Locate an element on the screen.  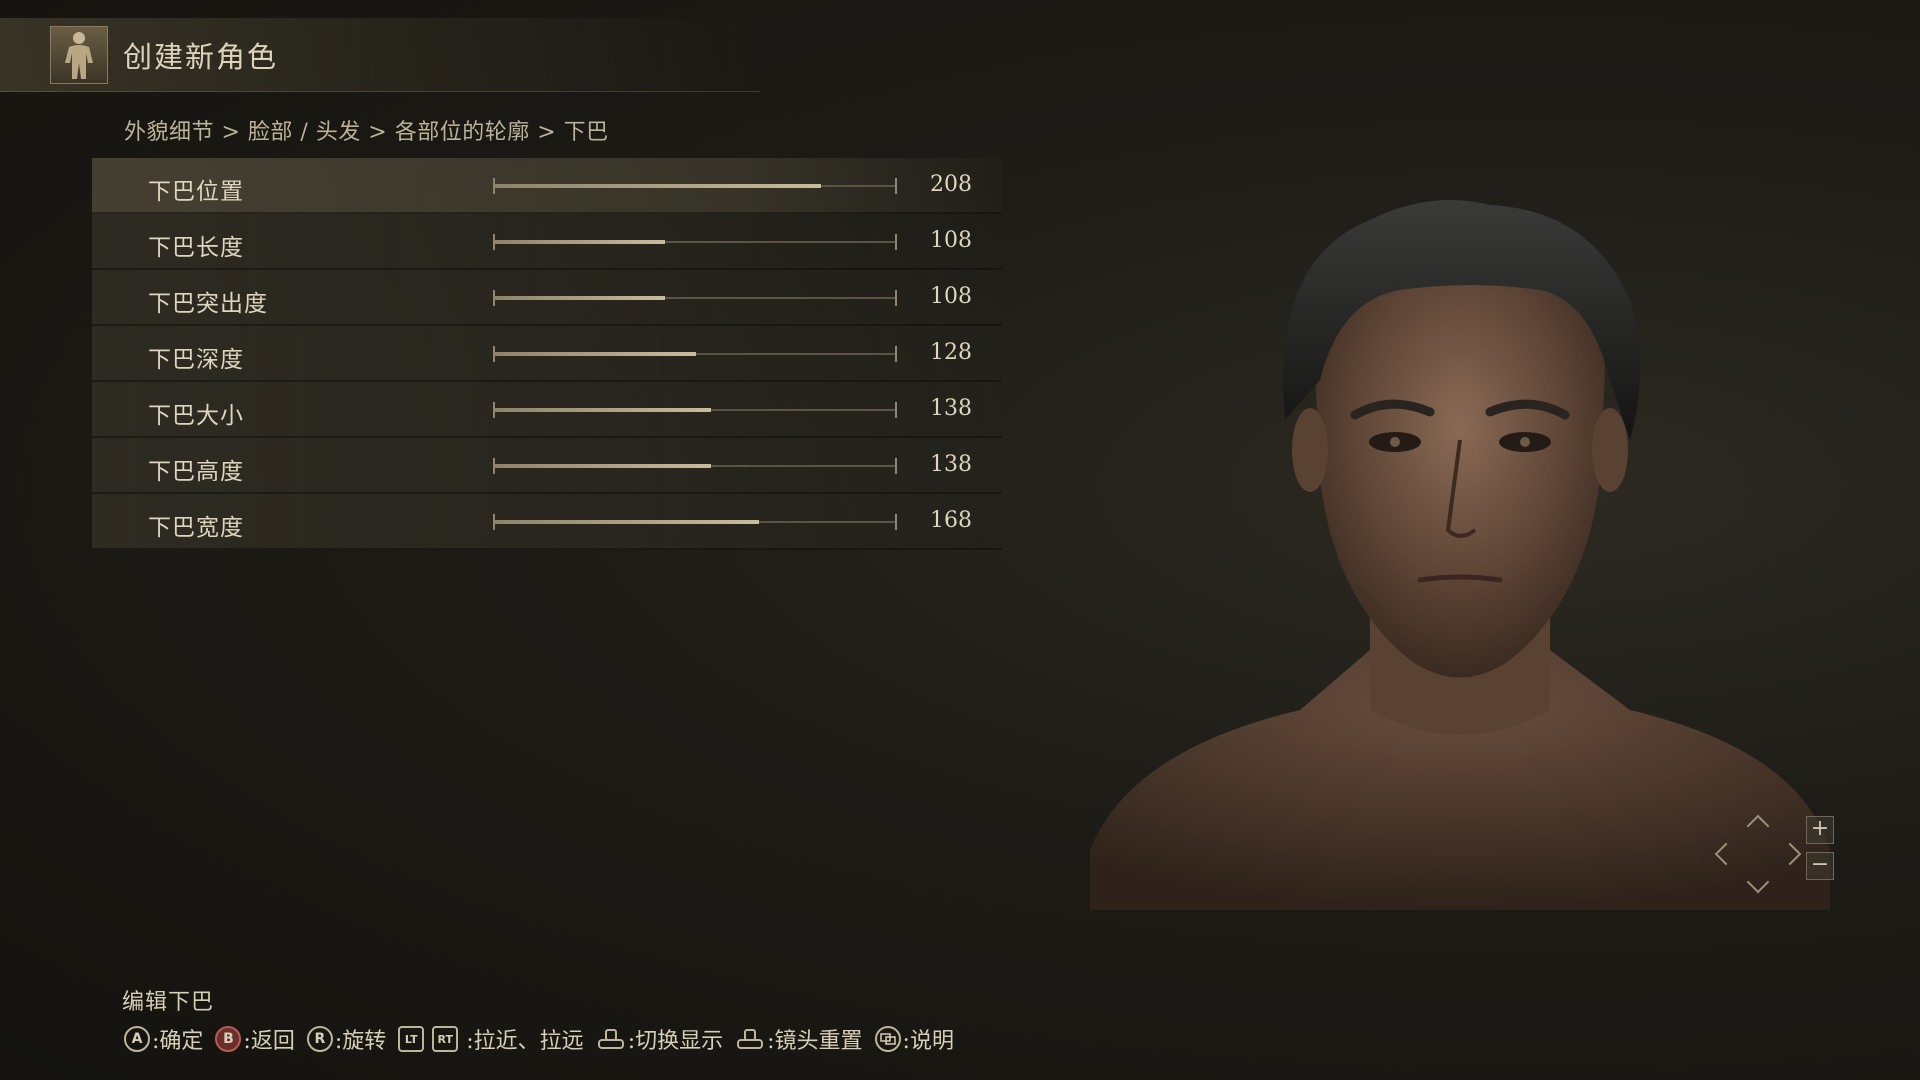
slider-row-chin-width: 下巴宽度 168 is located at coordinates (547, 522).